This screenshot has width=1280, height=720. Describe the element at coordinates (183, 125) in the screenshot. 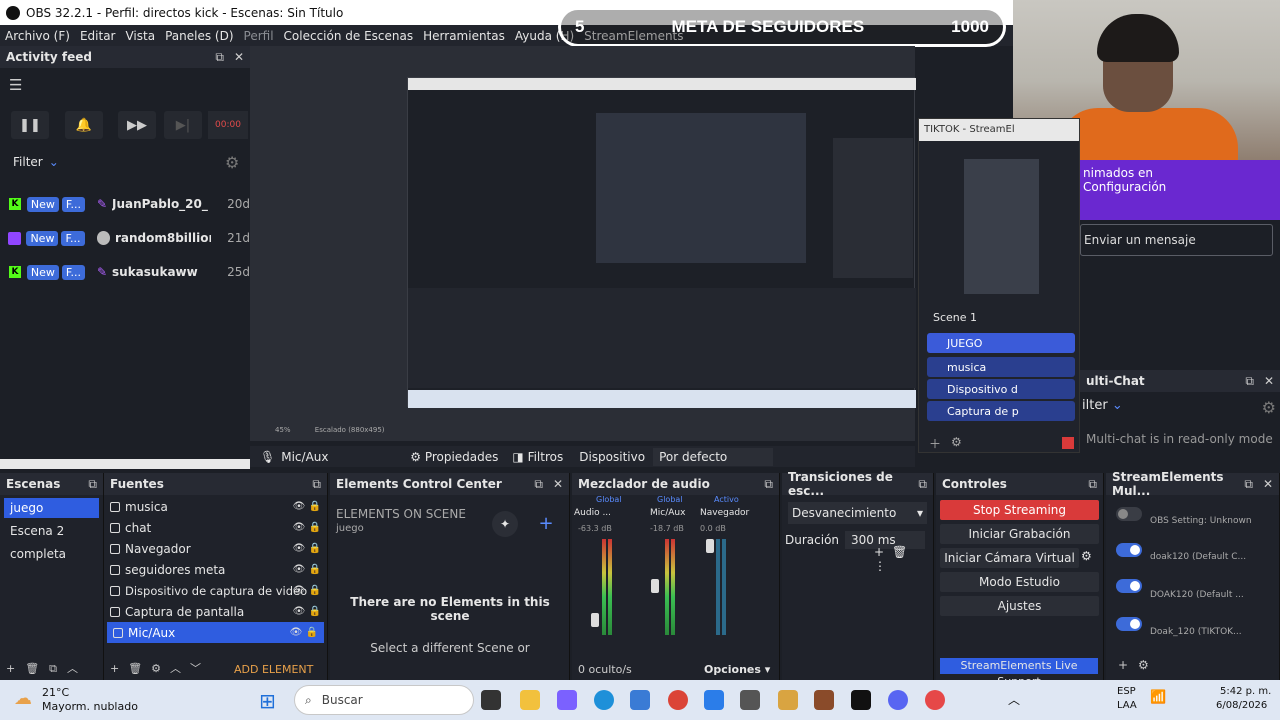

I see `skip-icon: ▶|` at that location.